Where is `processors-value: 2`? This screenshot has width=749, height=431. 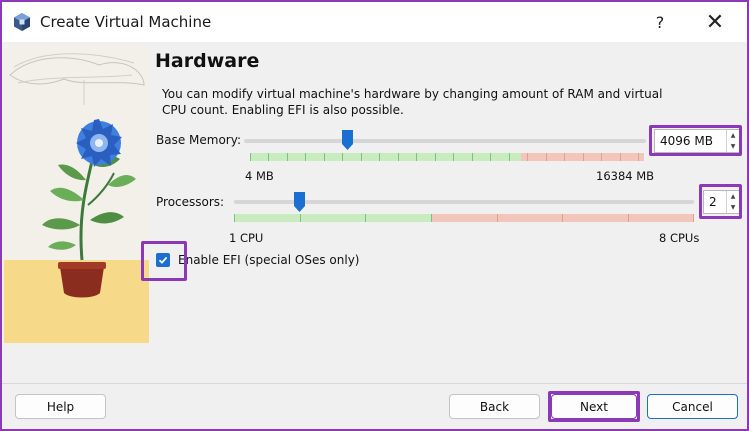
processors-value: 2 is located at coordinates (715, 202).